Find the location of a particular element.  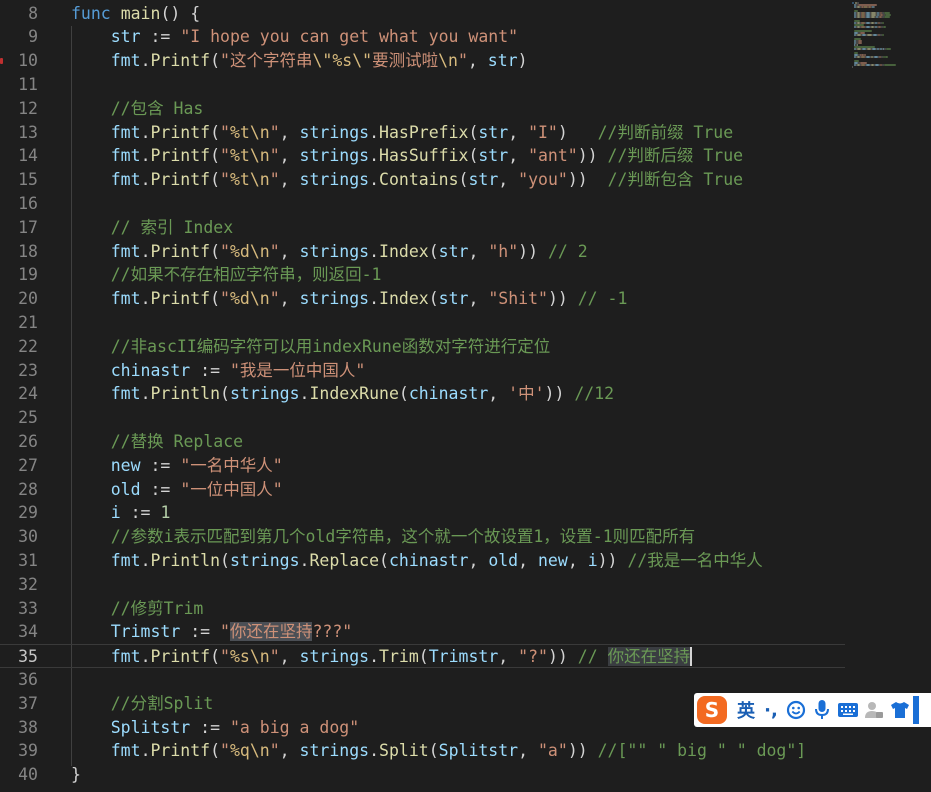

code-line: 8 func main() { is located at coordinates (422, 14).